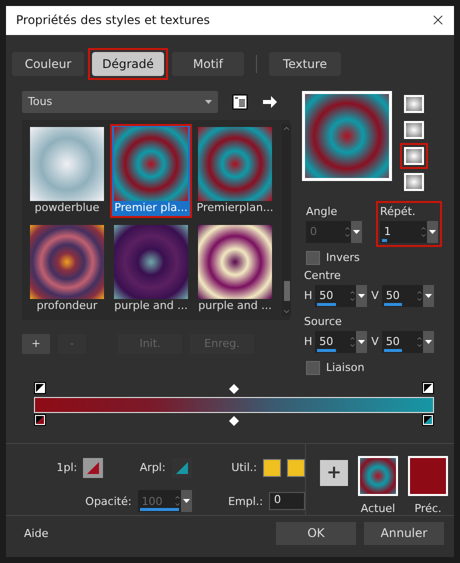 This screenshot has width=460, height=563. I want to click on foreground-label: 1pl:, so click(67, 467).